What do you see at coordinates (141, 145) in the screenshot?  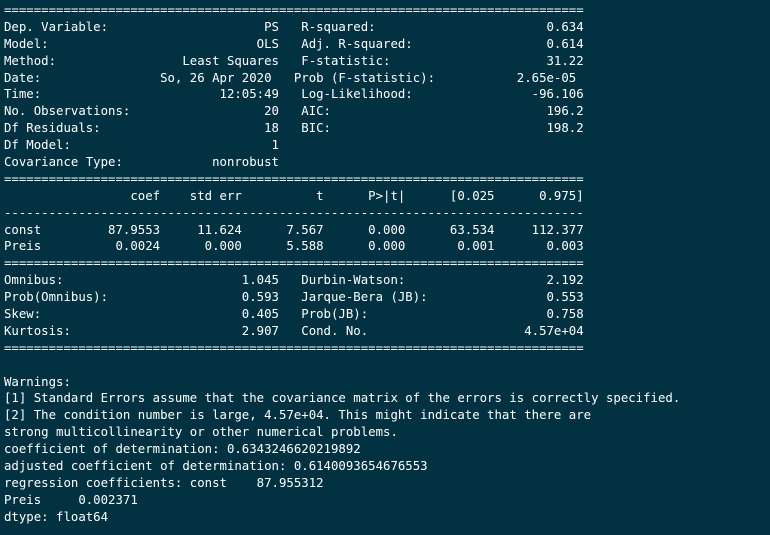 I see `summary-row-df-model: Df Model: 1` at bounding box center [141, 145].